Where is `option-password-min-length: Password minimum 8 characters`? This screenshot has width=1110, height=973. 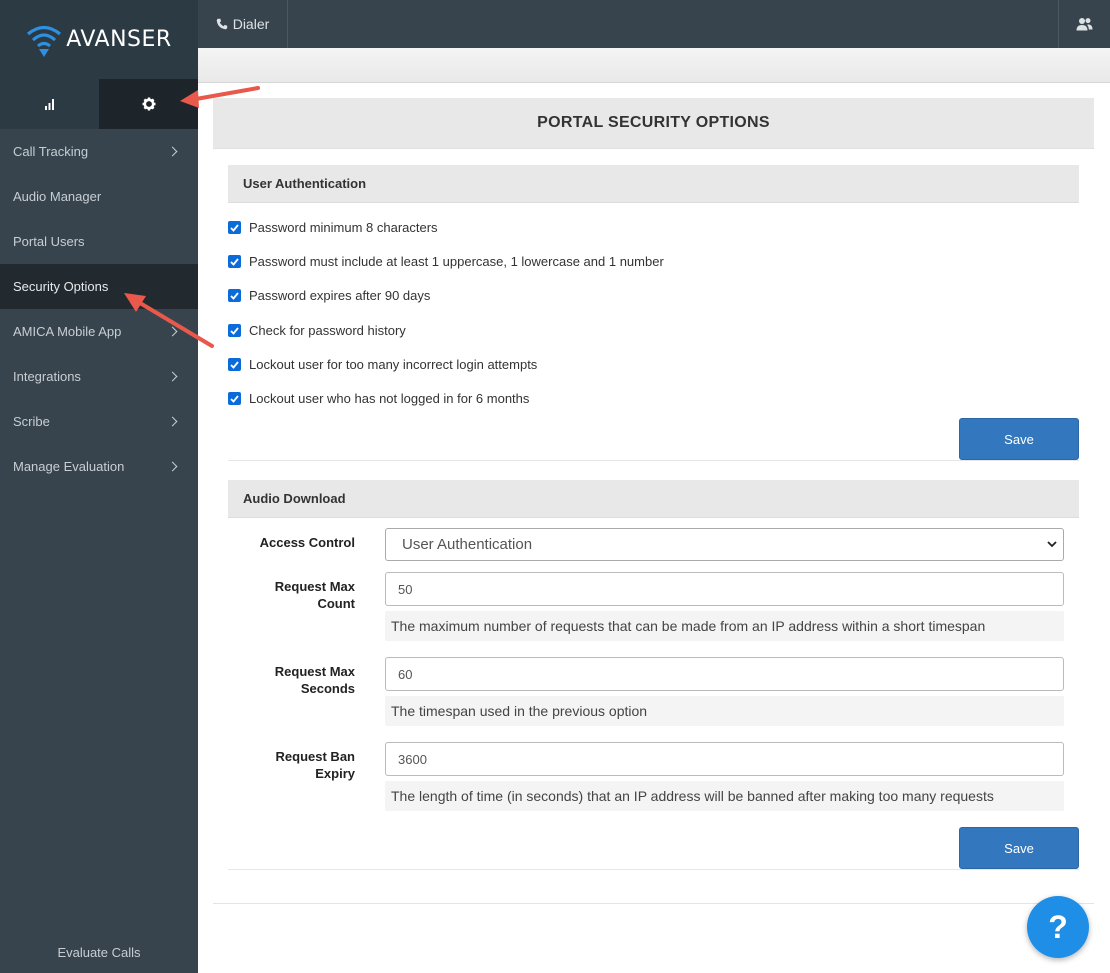
option-password-min-length: Password minimum 8 characters is located at coordinates (333, 227).